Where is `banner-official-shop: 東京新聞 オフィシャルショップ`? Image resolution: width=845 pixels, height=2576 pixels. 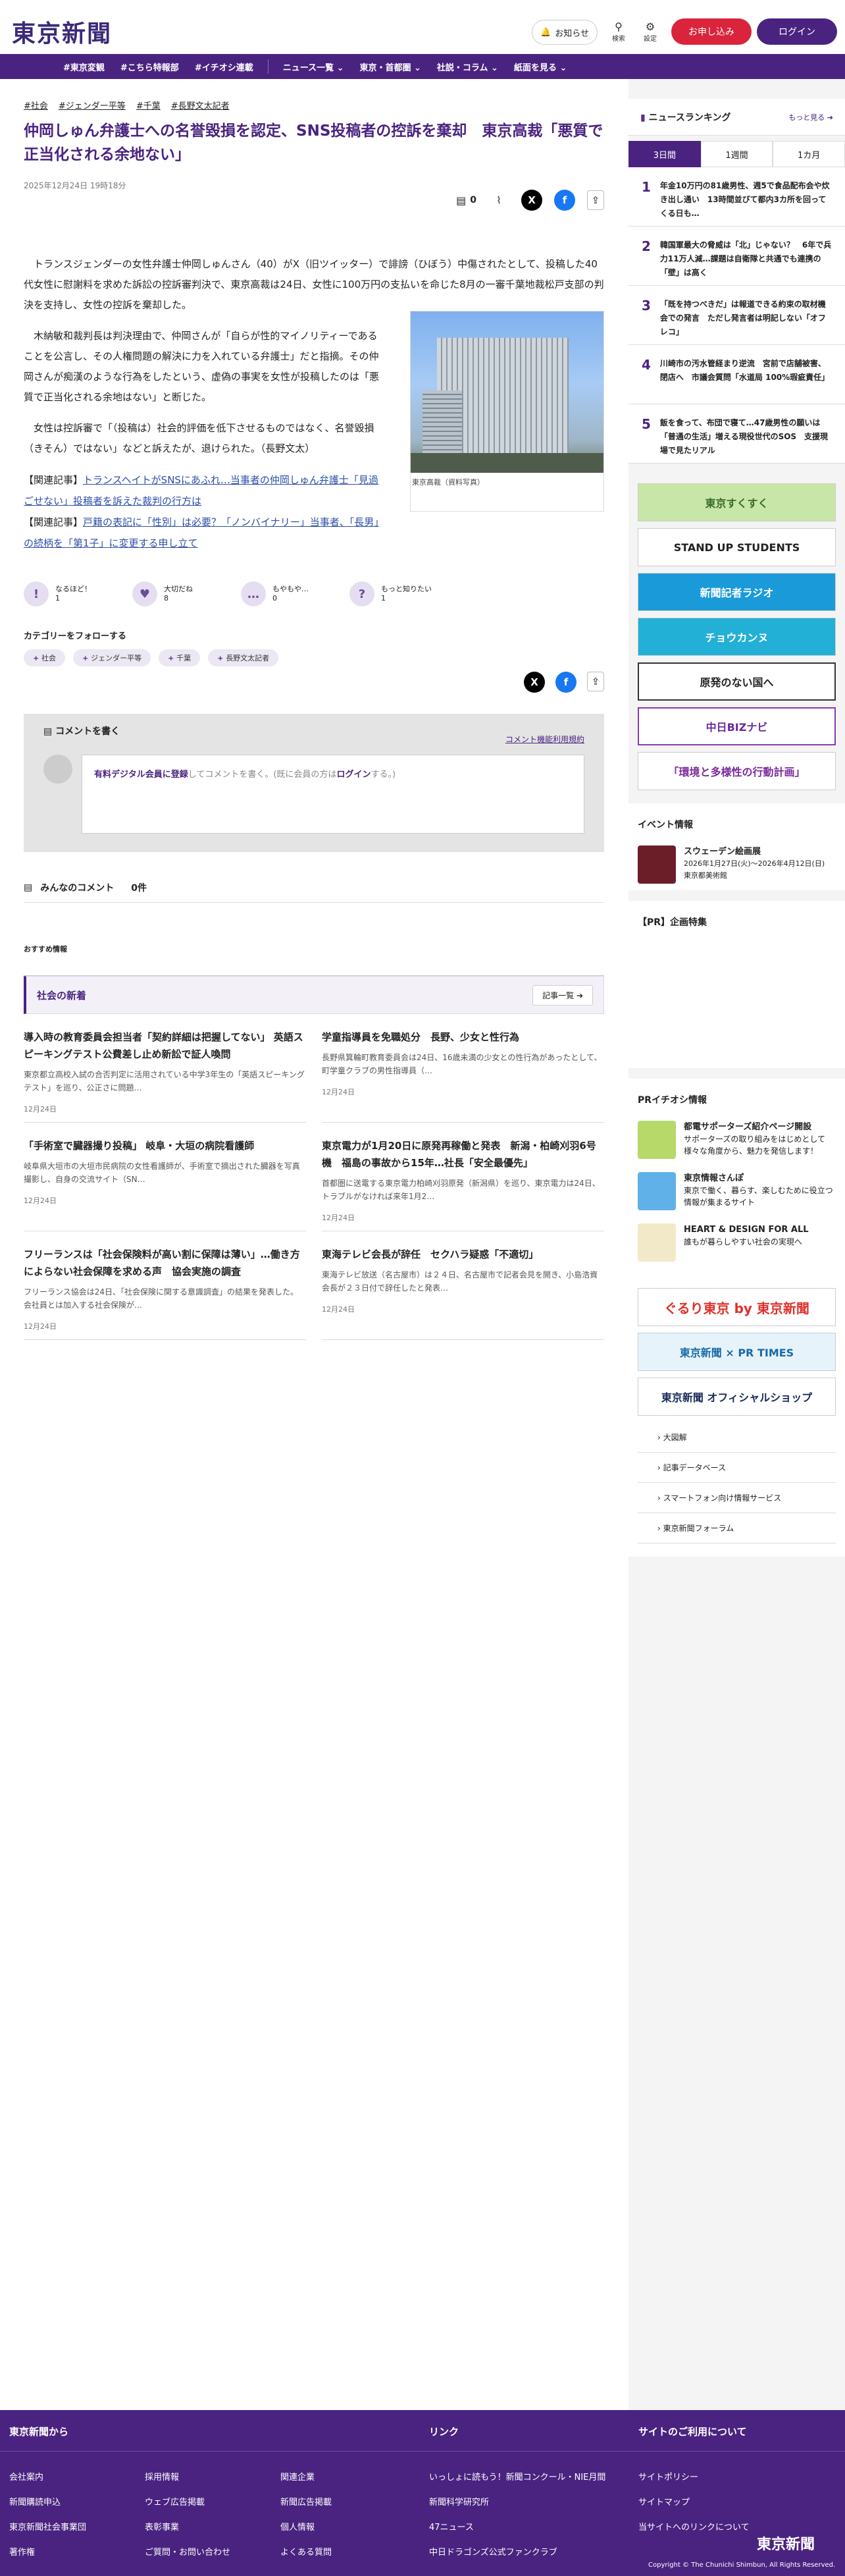
banner-official-shop: 東京新聞 オフィシャルショップ is located at coordinates (737, 1397).